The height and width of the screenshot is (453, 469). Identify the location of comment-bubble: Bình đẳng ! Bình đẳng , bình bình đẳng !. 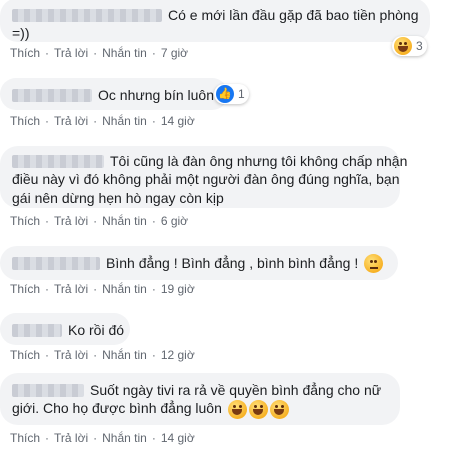
(199, 263).